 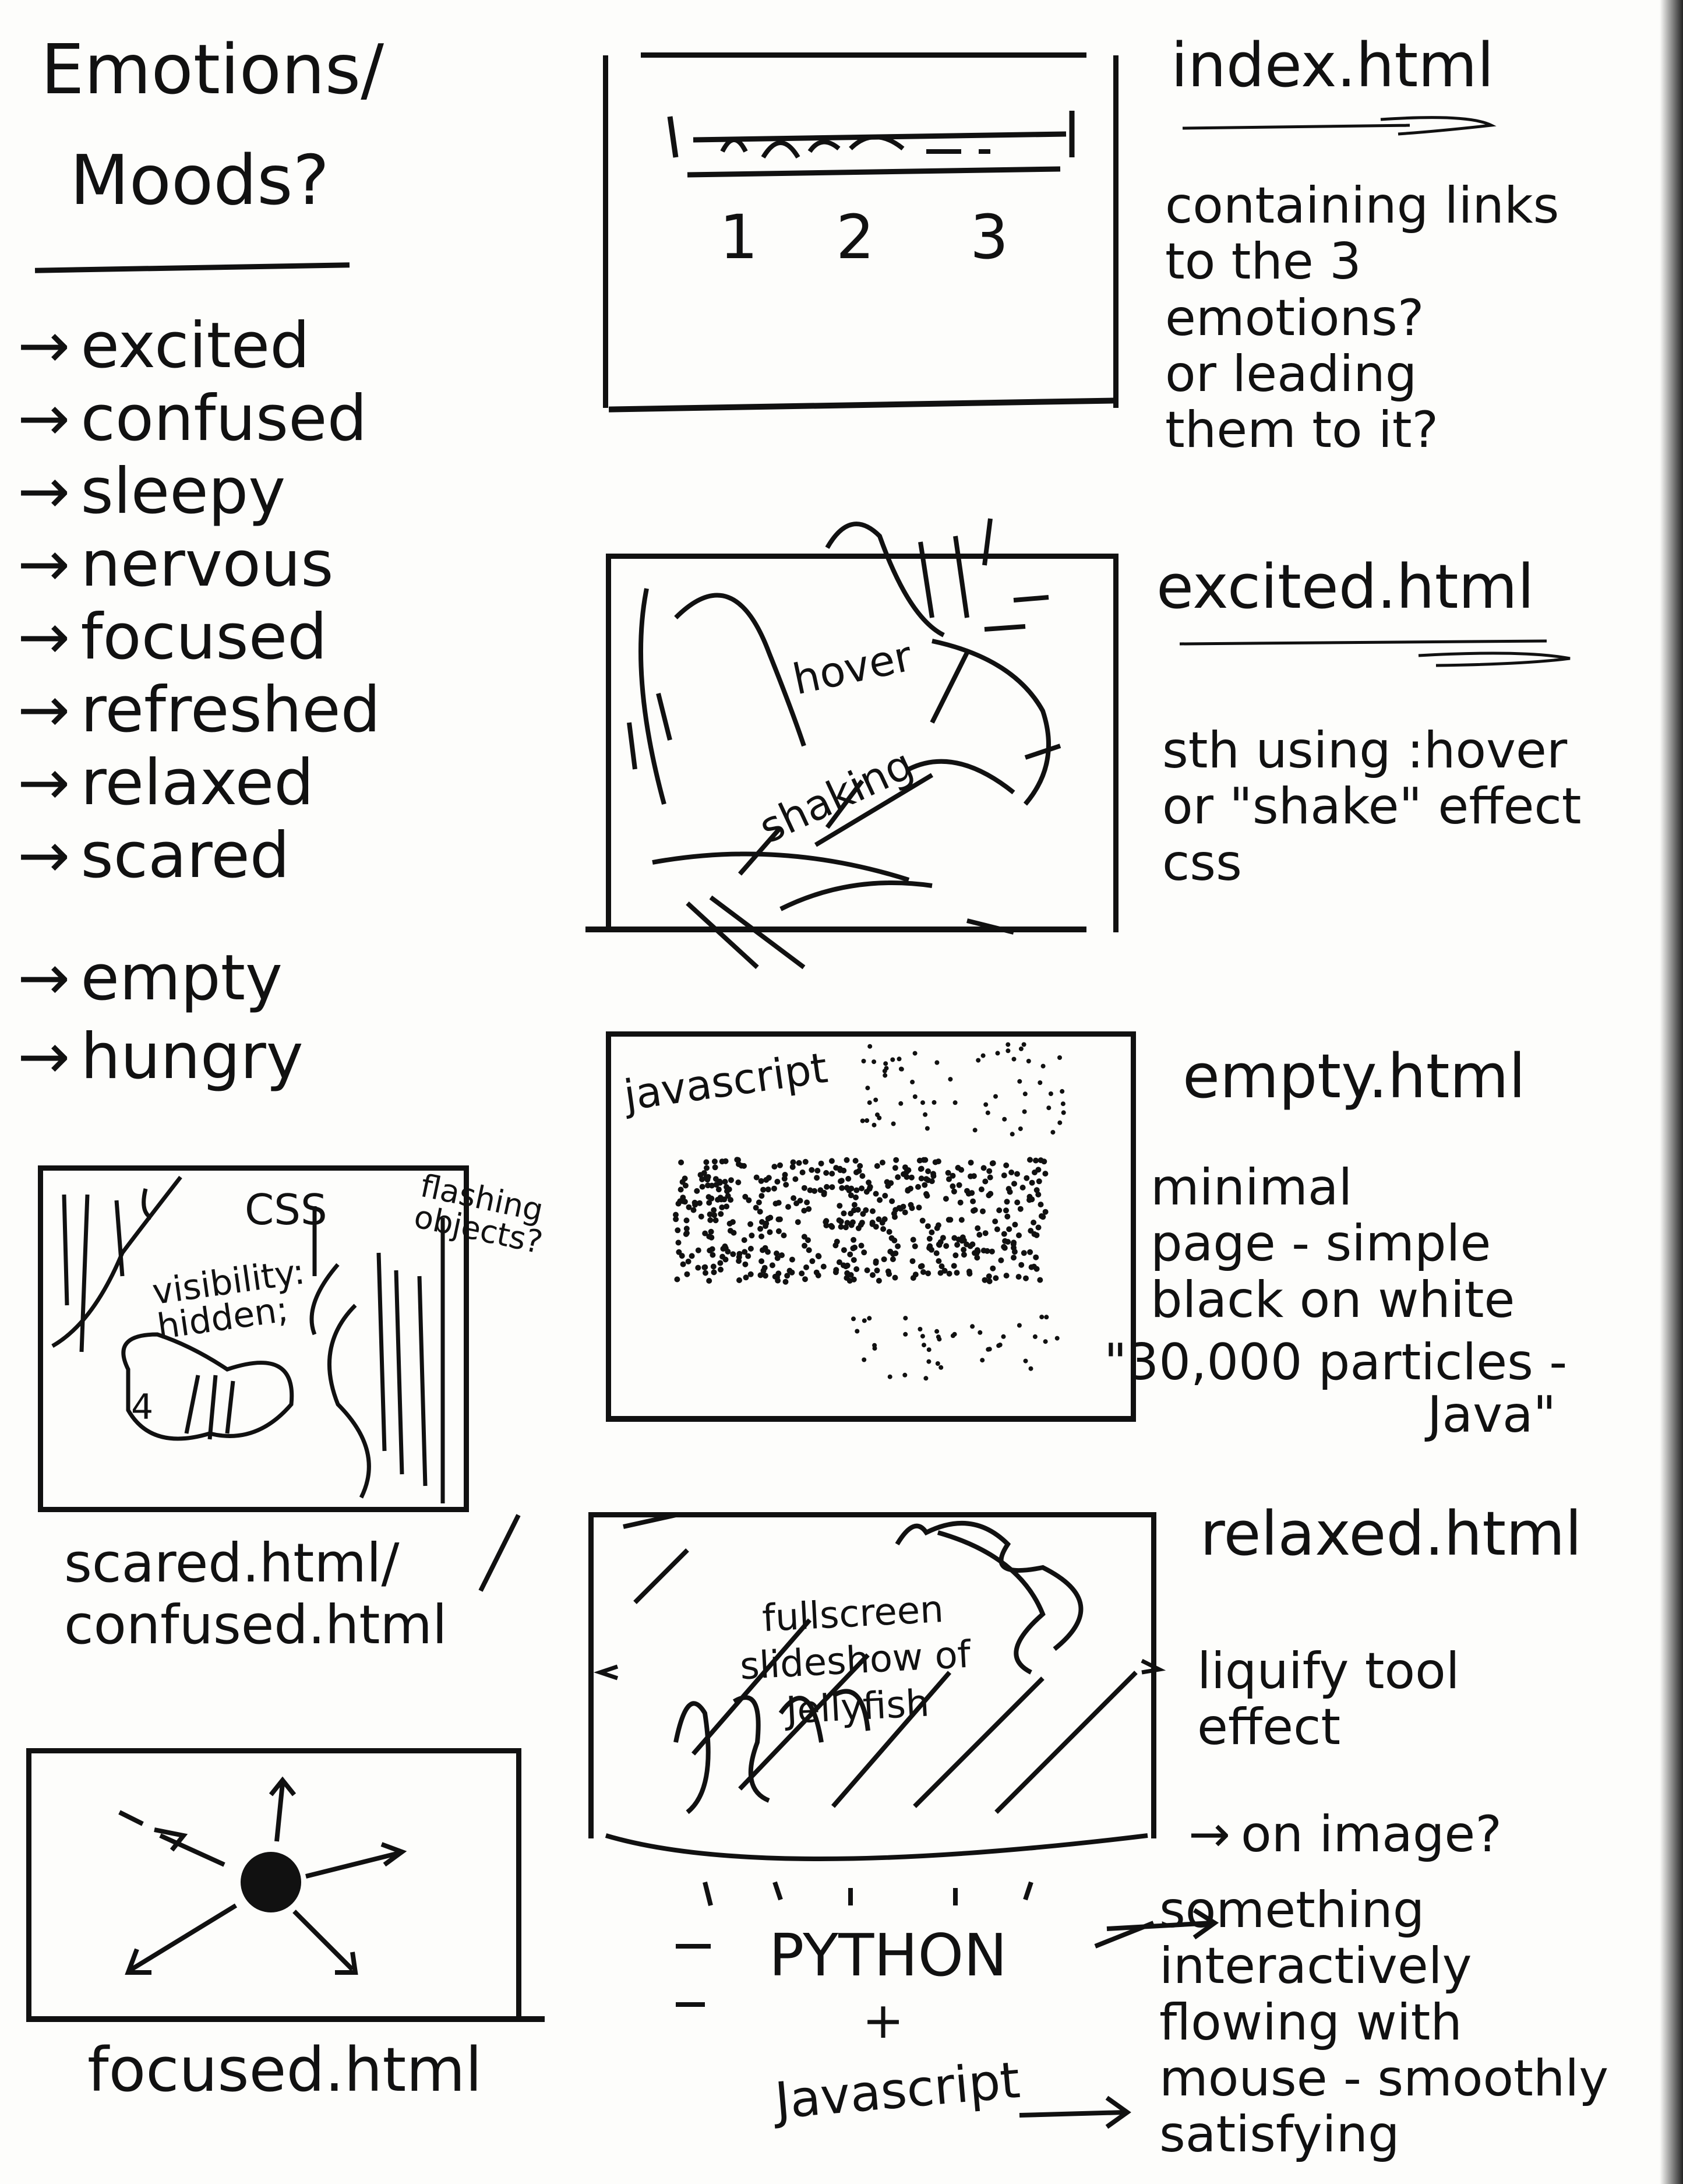 I want to click on mood-item-sleepy: → sleepy, so click(x=151, y=491).